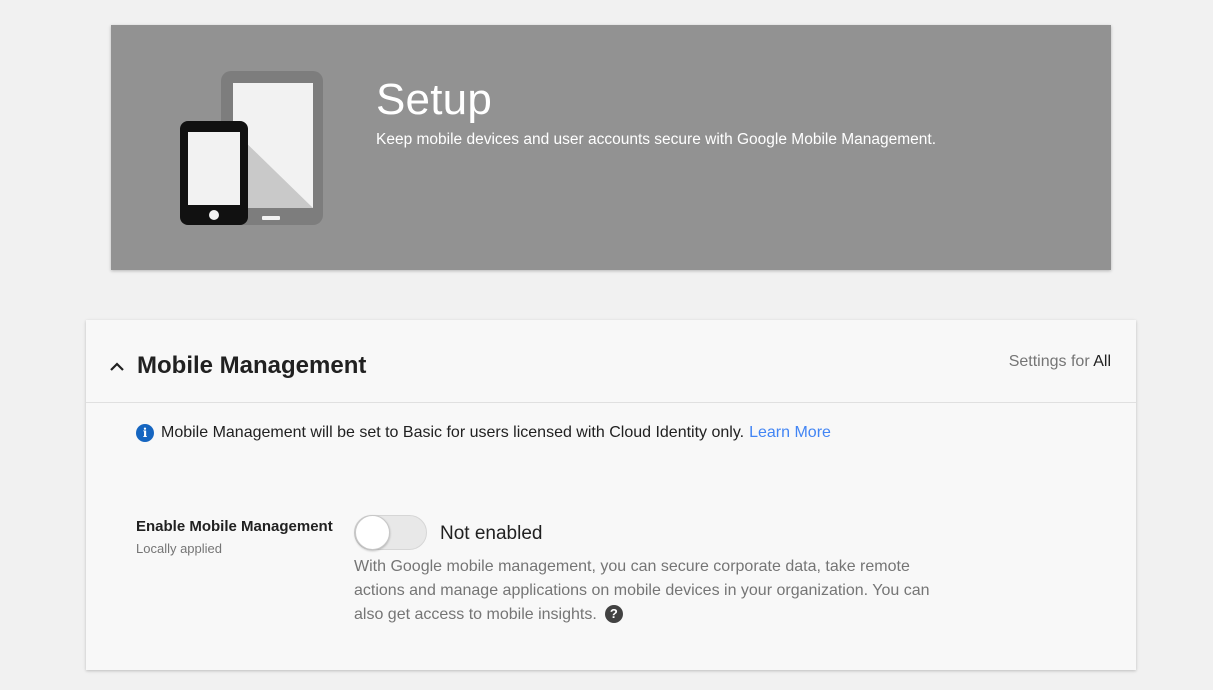 The width and height of the screenshot is (1213, 690). I want to click on mobile-devices-icon, so click(251, 148).